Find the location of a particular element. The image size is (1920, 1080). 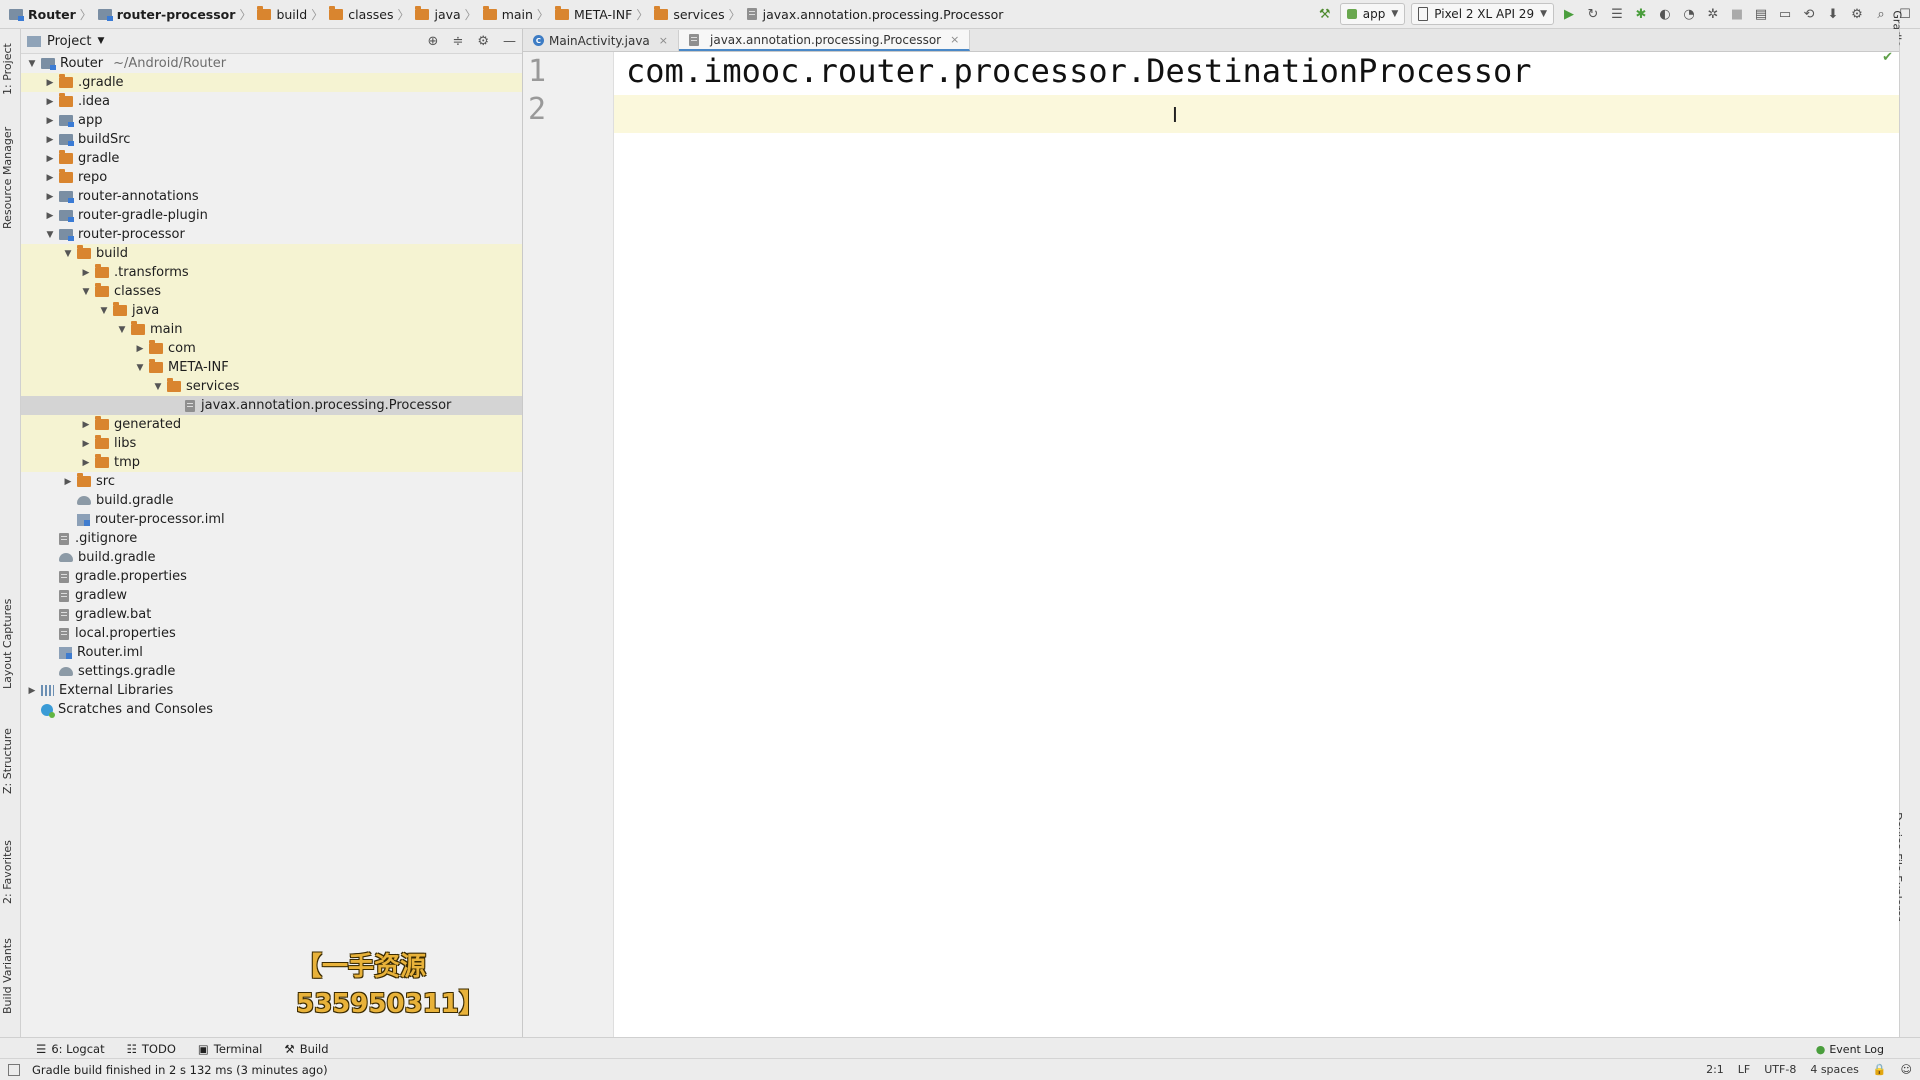

profile-icon: ◔ is located at coordinates (1689, 14).